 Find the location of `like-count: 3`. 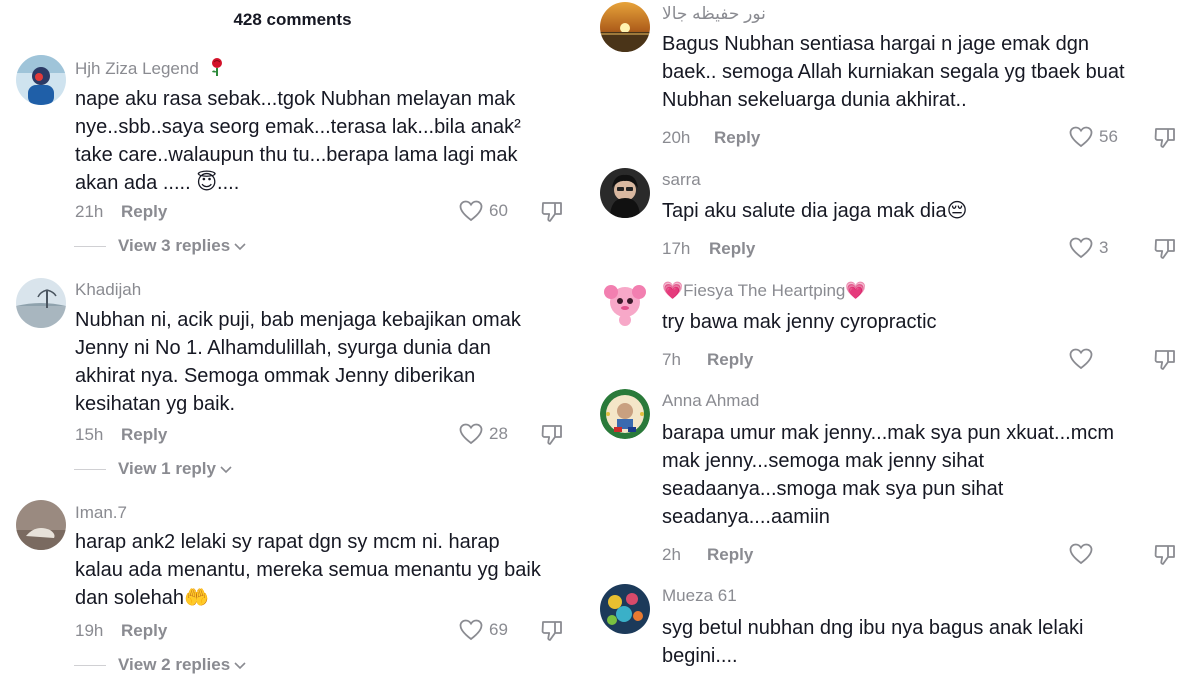

like-count: 3 is located at coordinates (1104, 247).